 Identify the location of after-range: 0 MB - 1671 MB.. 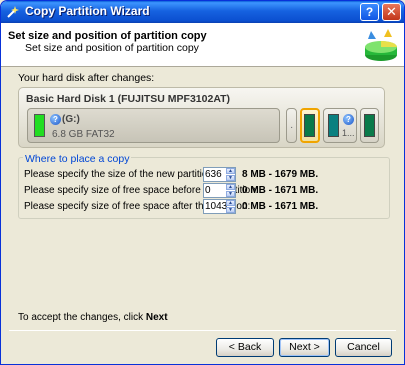
(280, 206).